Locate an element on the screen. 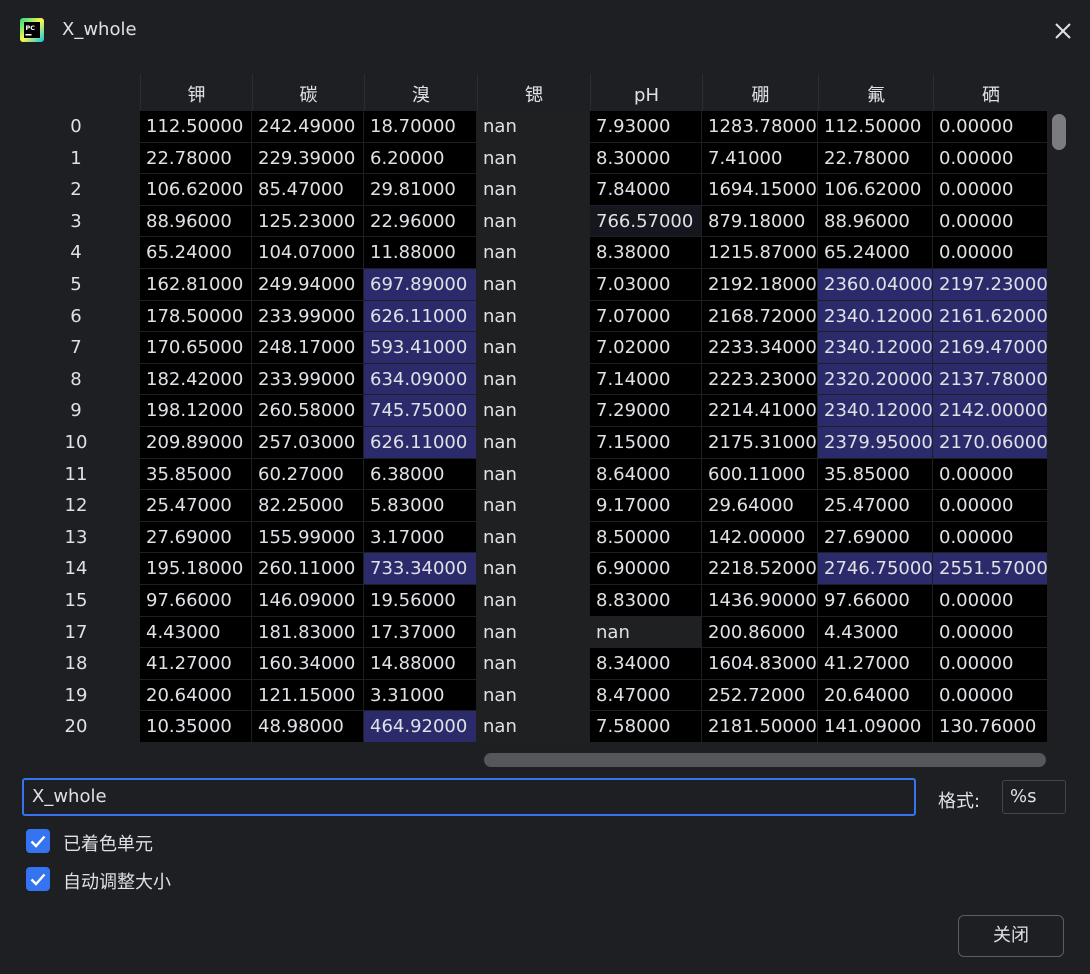 Image resolution: width=1090 pixels, height=974 pixels. table-cell: 29.64000 is located at coordinates (760, 506).